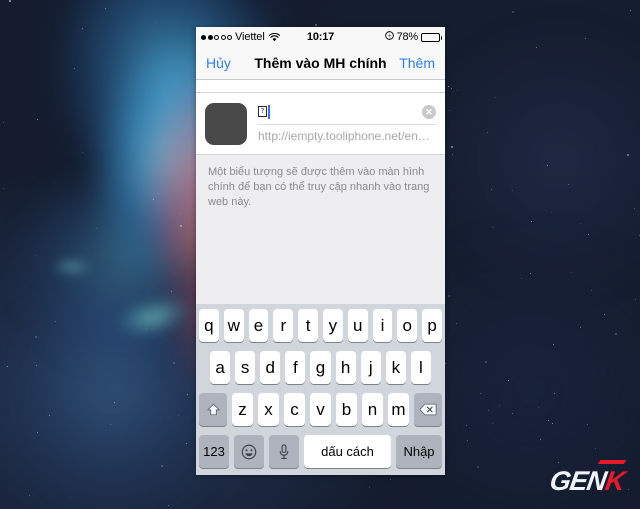 This screenshot has width=640, height=509. I want to click on key-p: p, so click(432, 325).